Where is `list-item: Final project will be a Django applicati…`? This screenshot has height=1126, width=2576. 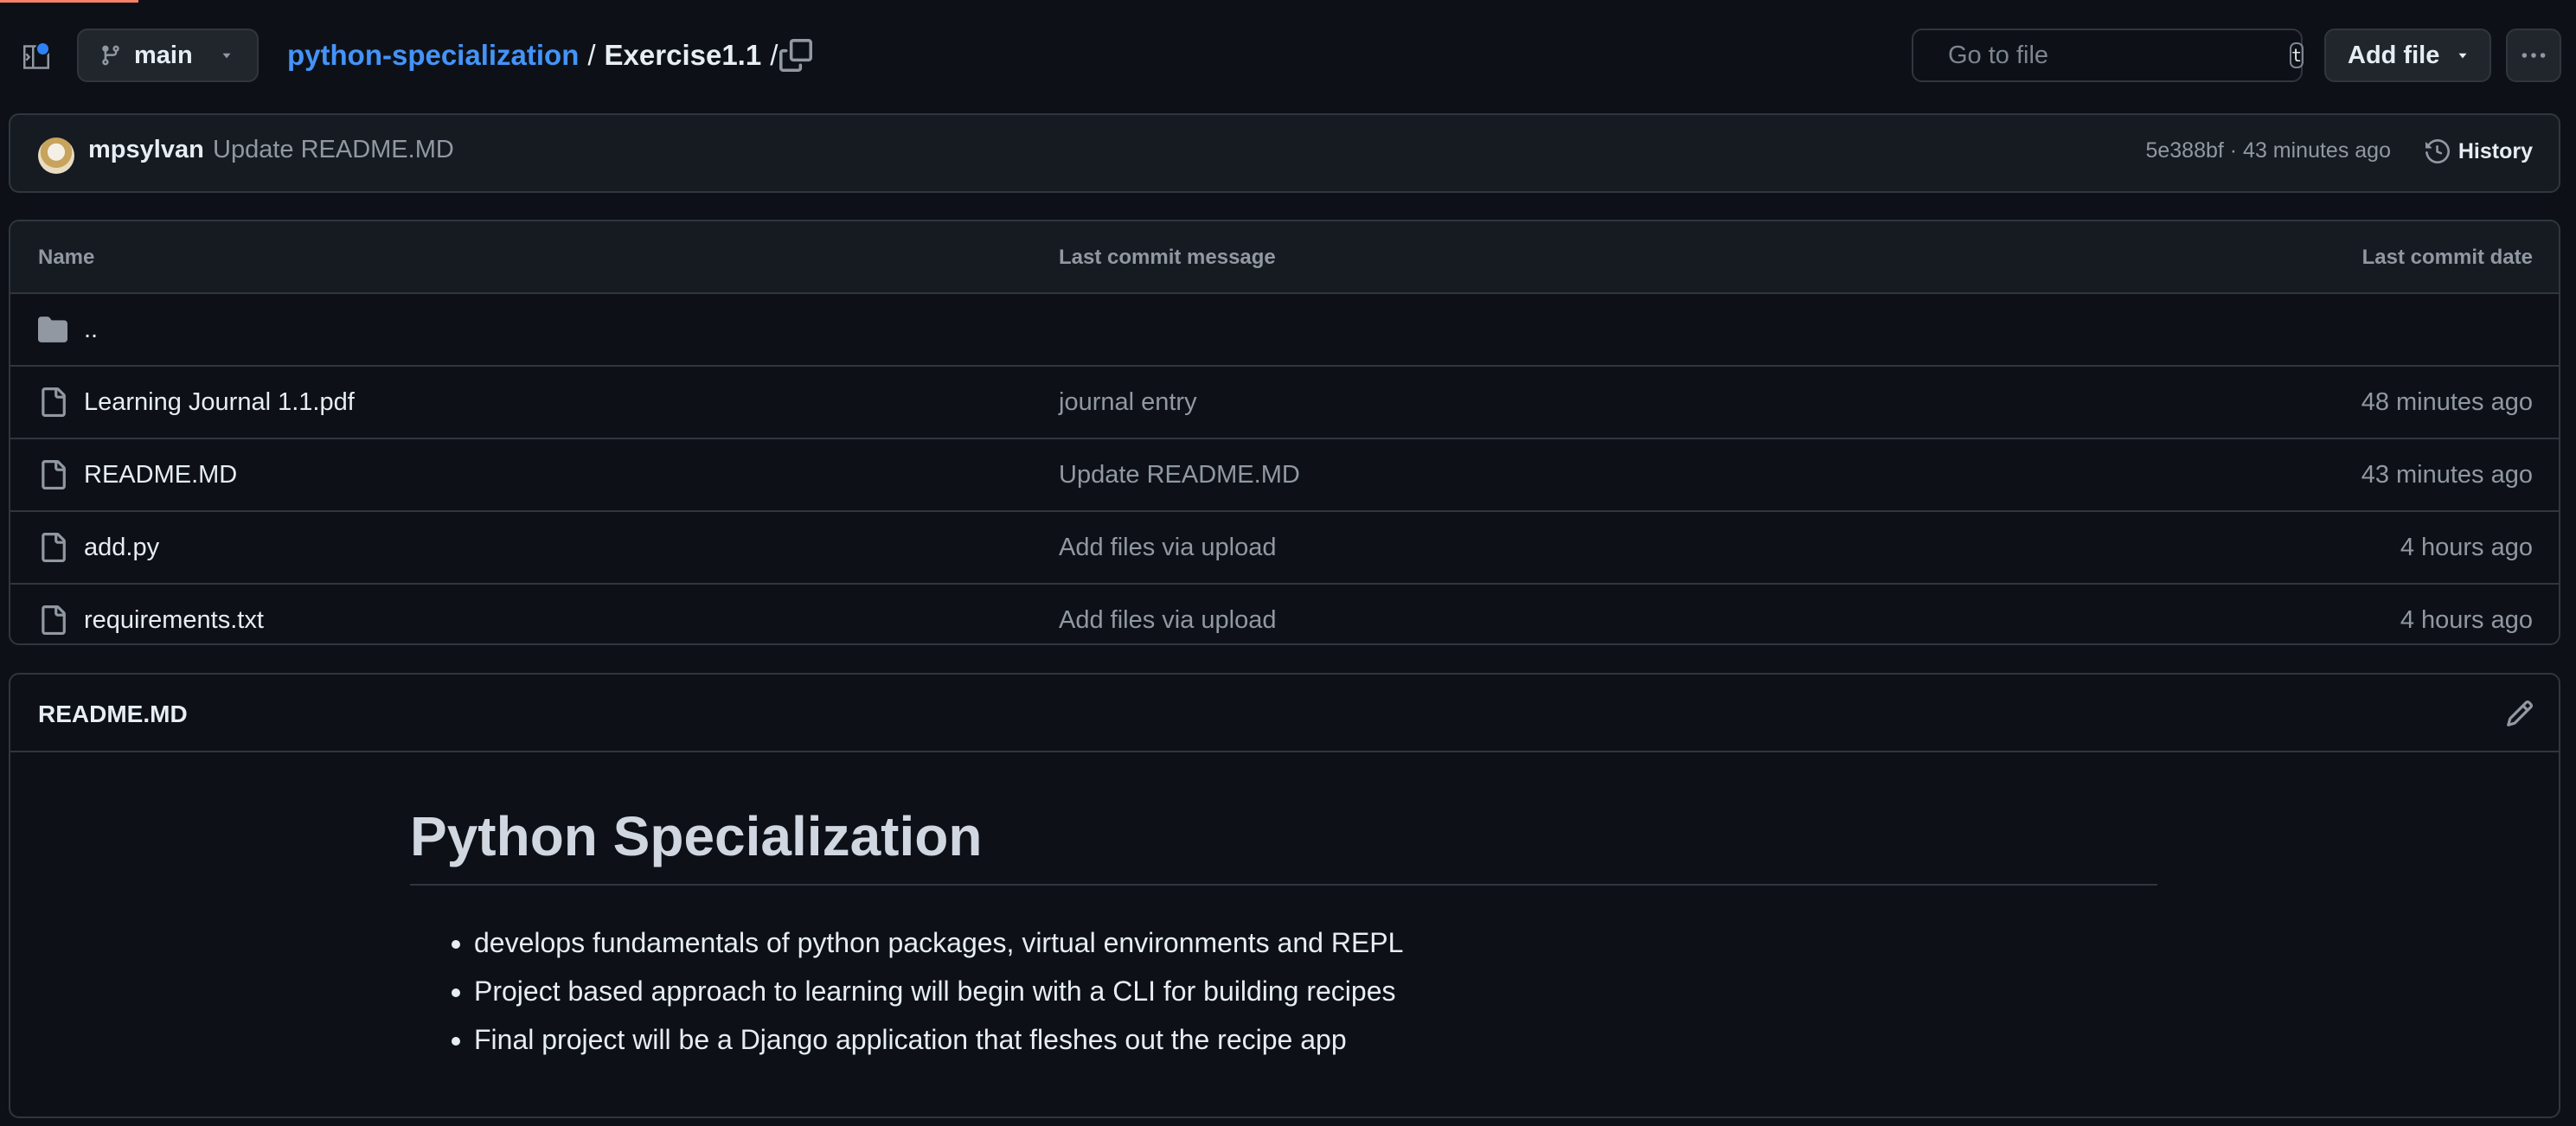
list-item: Final project will be a Django applicati… is located at coordinates (939, 1039).